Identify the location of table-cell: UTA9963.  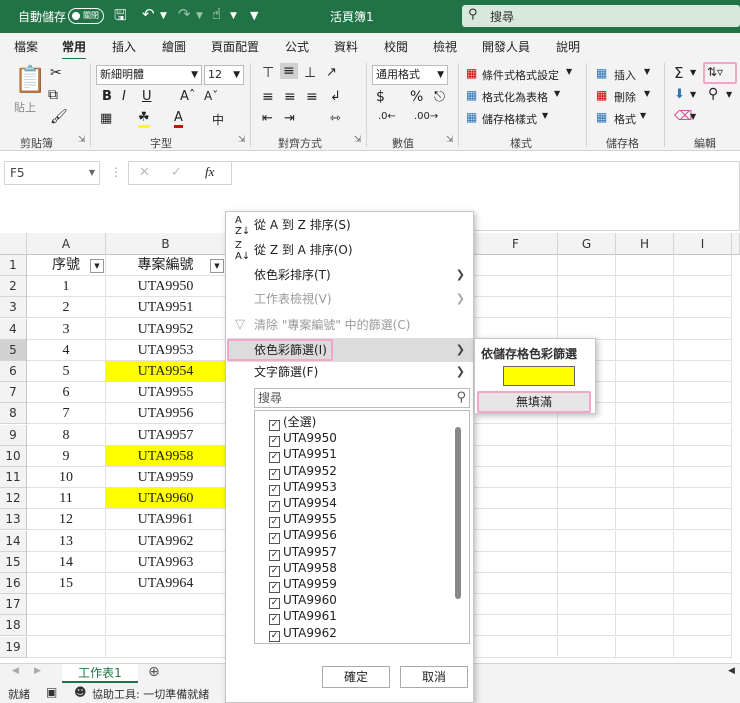
(166, 562).